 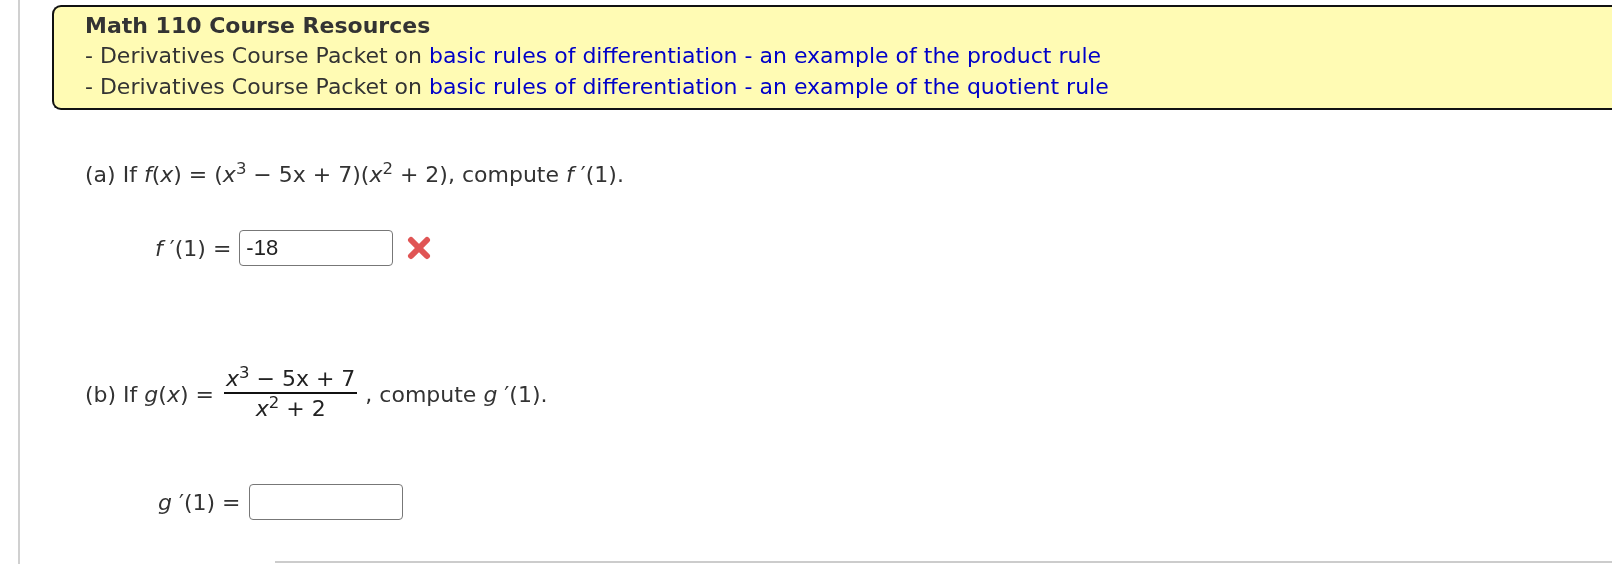 What do you see at coordinates (290, 408) in the screenshot?
I see `fraction-denominator: x$^{2}$ + 2` at bounding box center [290, 408].